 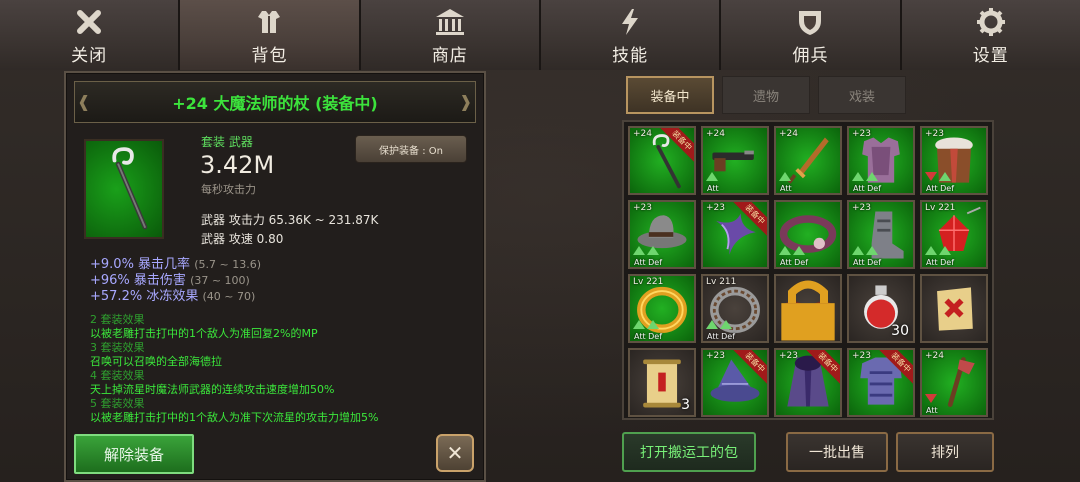 What do you see at coordinates (466, 101) in the screenshot?
I see `ornament-icon: ❱` at bounding box center [466, 101].